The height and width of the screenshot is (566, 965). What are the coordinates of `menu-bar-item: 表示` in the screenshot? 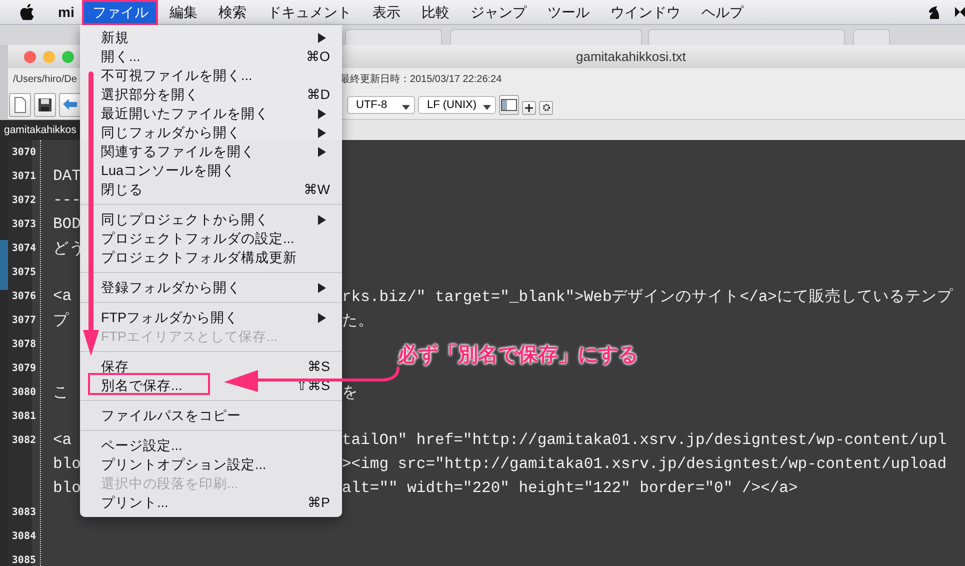 It's located at (386, 12).